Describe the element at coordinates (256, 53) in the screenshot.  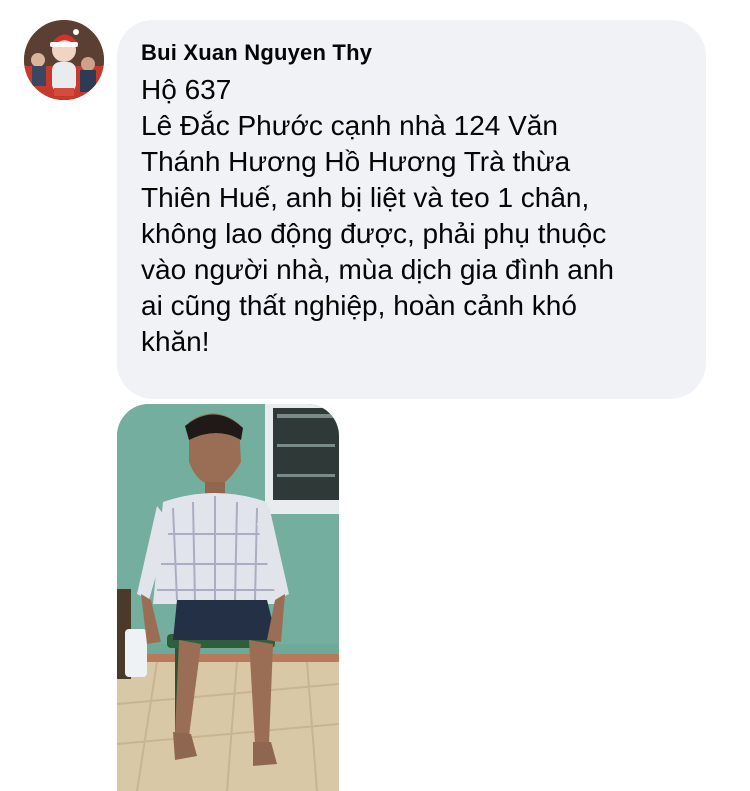
I see `comment-author-name: Bui Xuan Nguyen Thy` at that location.